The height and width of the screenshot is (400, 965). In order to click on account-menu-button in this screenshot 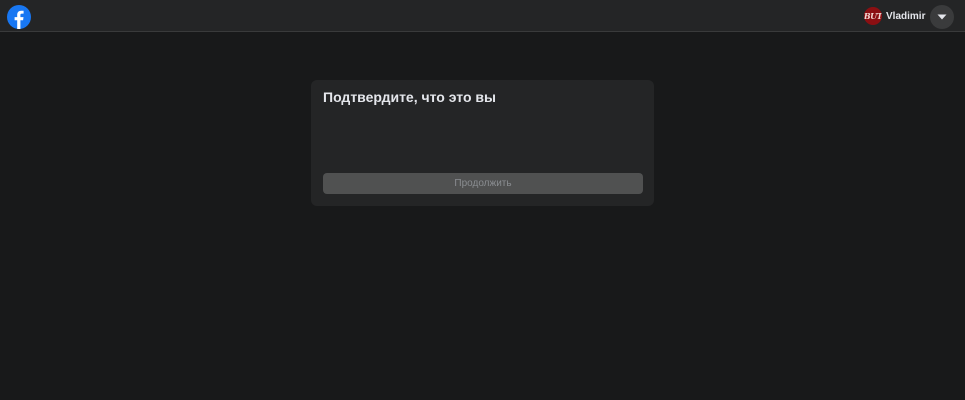, I will do `click(942, 17)`.